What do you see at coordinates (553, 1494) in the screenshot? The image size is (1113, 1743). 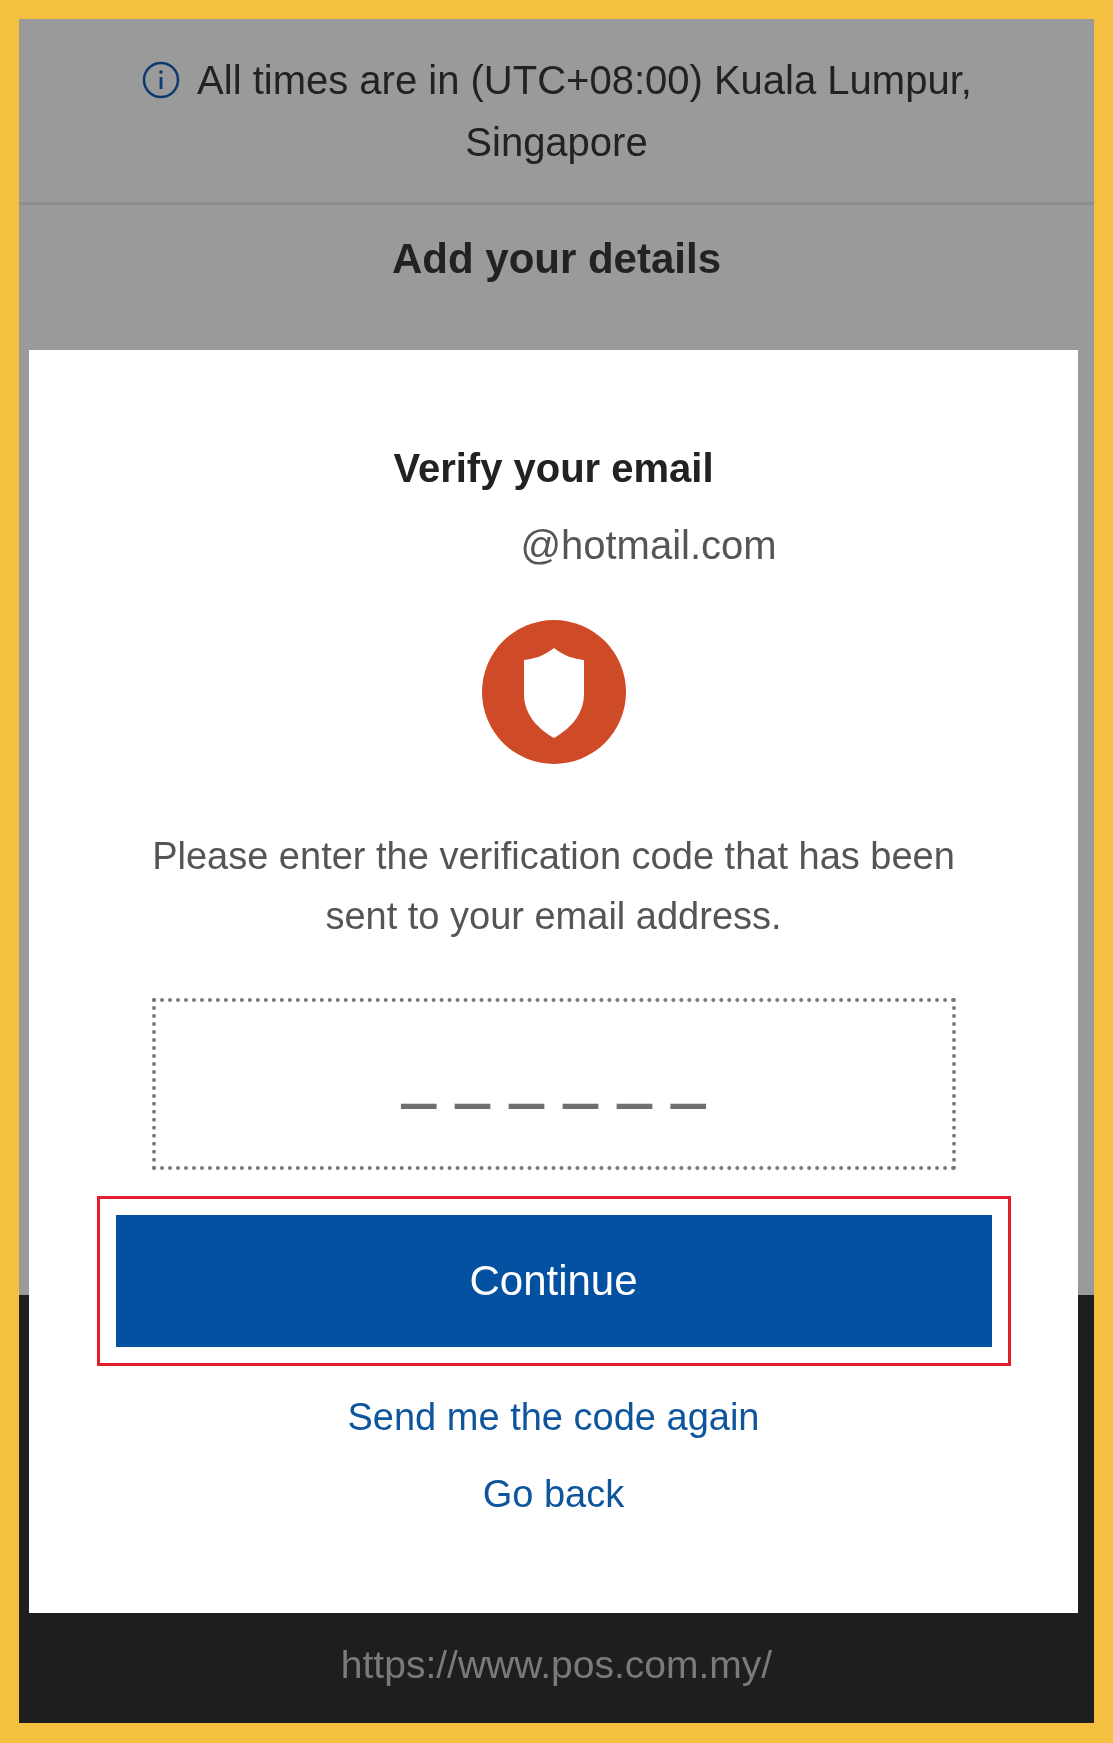 I see `dialog-link: Go back` at bounding box center [553, 1494].